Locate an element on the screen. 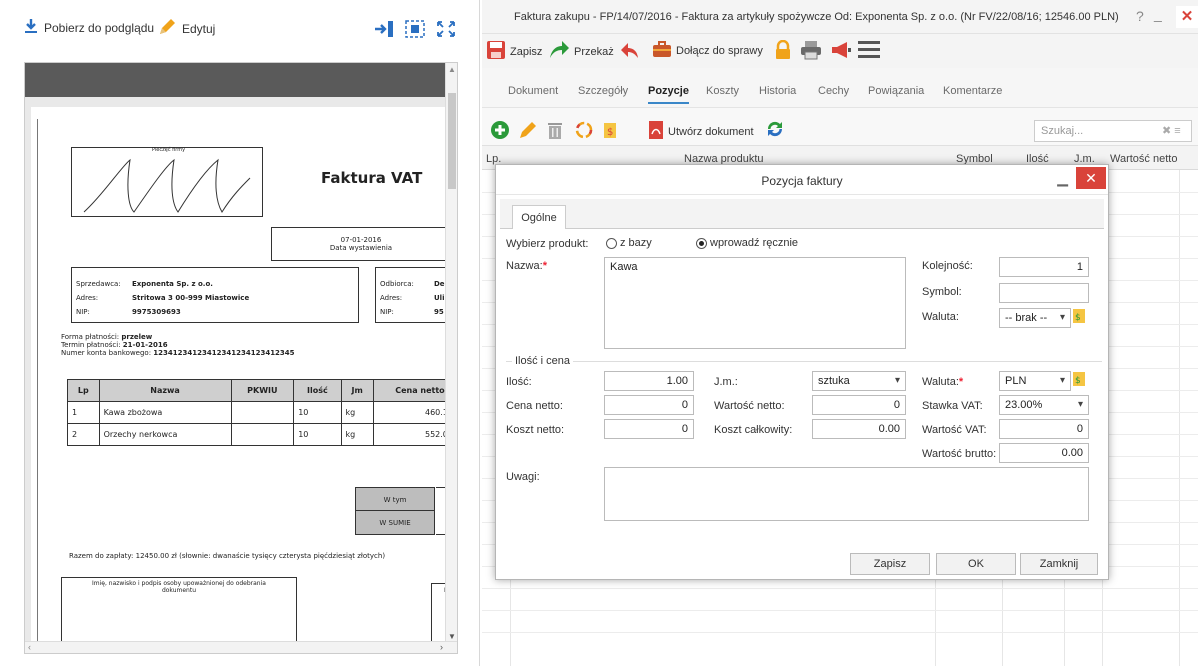 This screenshot has height=666, width=1198. fullscreen-icon is located at coordinates (446, 30).